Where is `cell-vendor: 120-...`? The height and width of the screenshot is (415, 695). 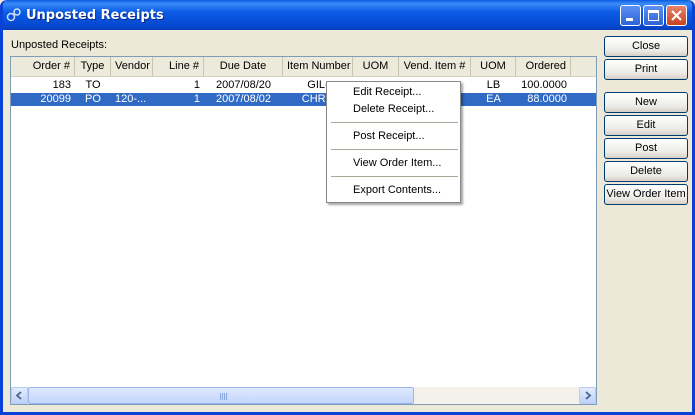 cell-vendor: 120-... is located at coordinates (131, 99).